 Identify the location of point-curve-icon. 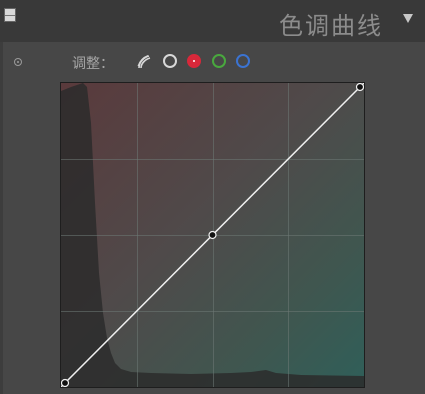
(144, 61).